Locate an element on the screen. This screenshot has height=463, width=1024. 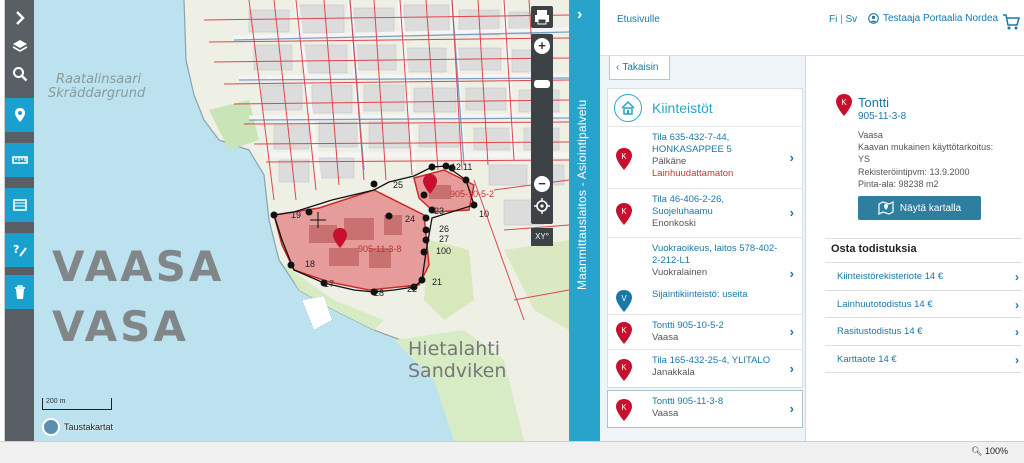
item-title: Sijaintikiinteistö: useita is located at coordinates (700, 294).